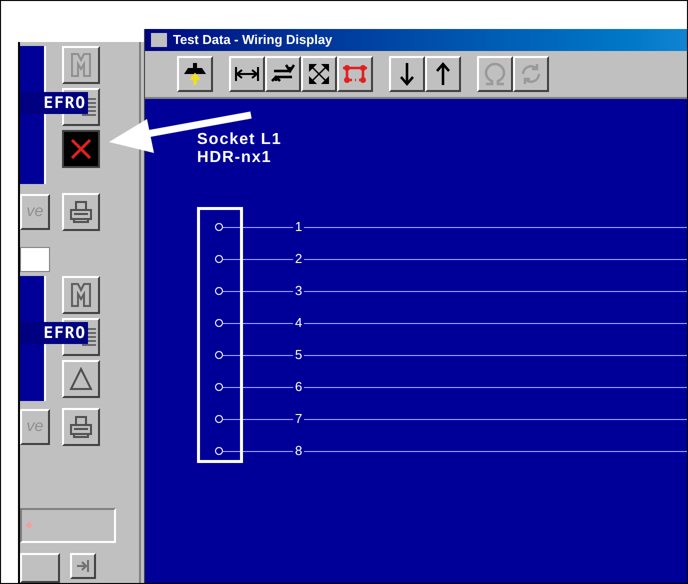  Describe the element at coordinates (35, 259) in the screenshot. I see `text-field` at that location.